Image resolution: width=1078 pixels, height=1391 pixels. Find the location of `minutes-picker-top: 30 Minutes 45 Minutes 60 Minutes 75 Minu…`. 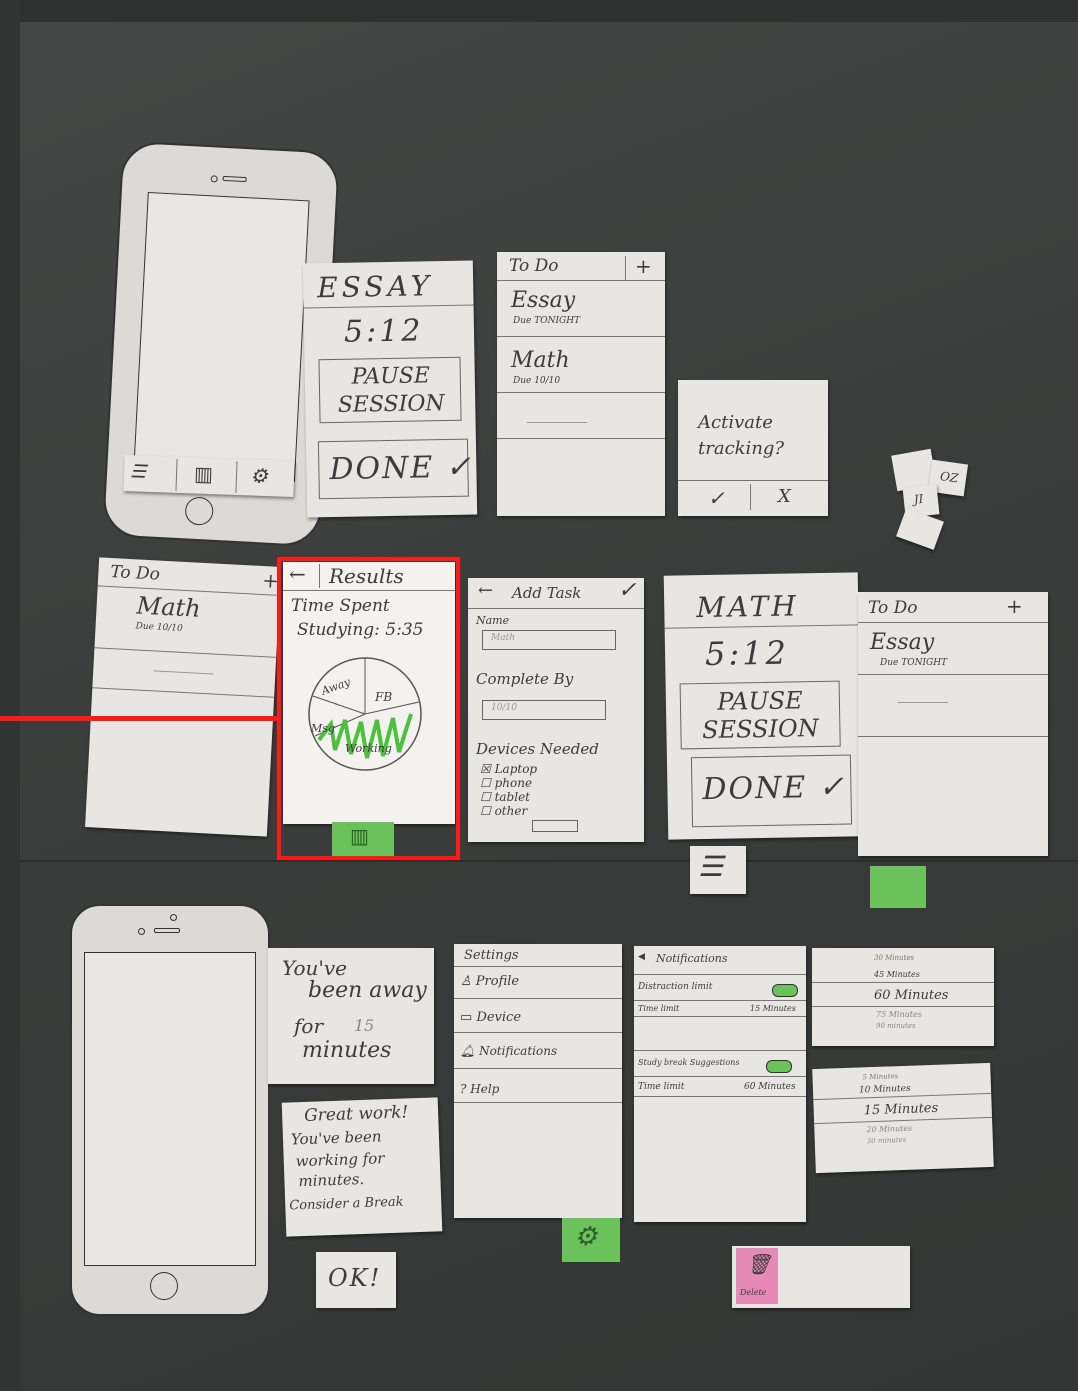

minutes-picker-top: 30 Minutes 45 Minutes 60 Minutes 75 Minu… is located at coordinates (903, 997).